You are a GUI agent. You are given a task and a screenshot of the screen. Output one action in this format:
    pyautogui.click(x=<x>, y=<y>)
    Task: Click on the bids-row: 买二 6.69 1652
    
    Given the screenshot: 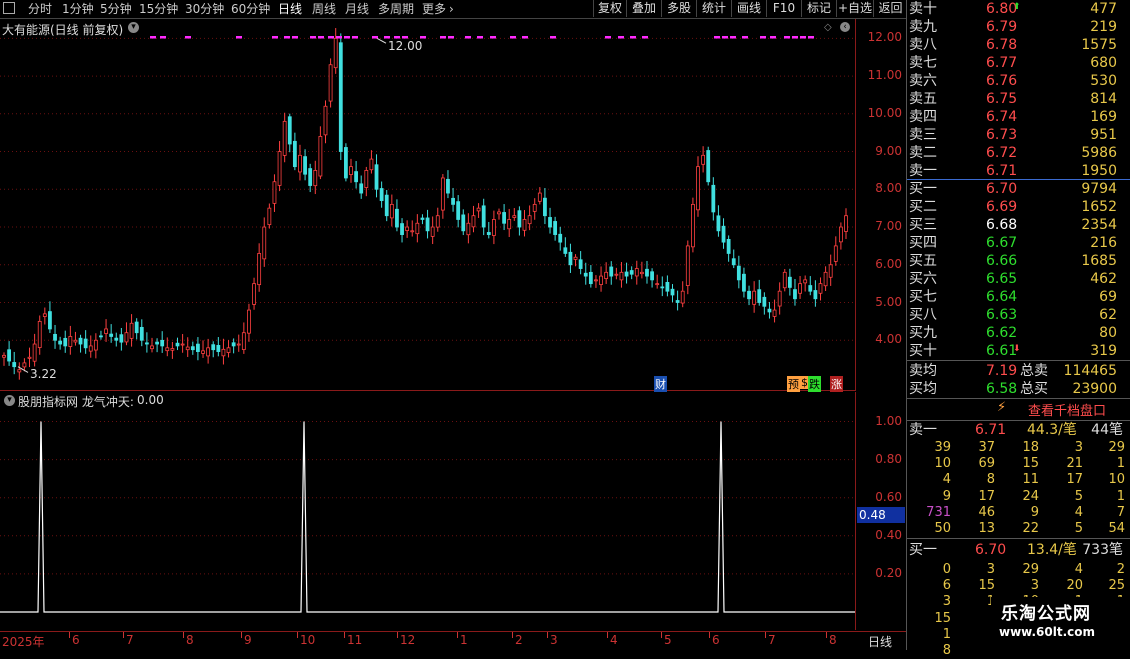 What is the action you would take?
    pyautogui.click(x=1018, y=207)
    